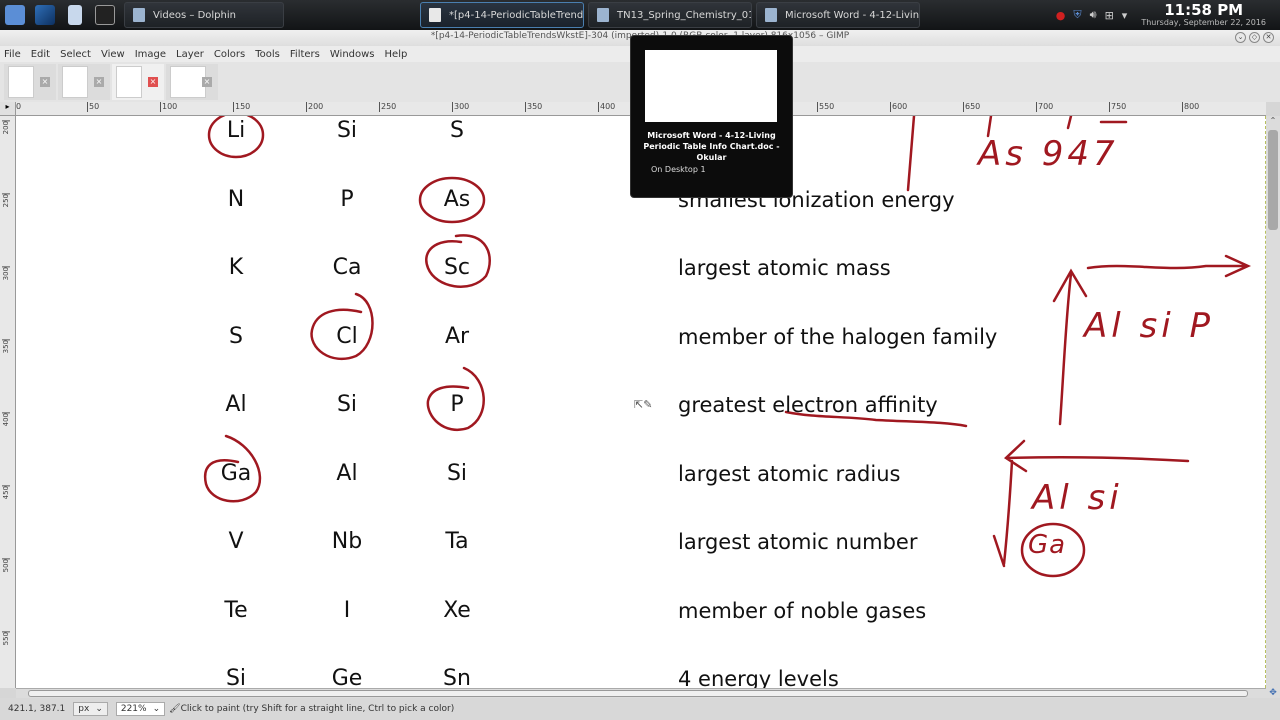 This screenshot has height=720, width=1280. I want to click on image-tab-active: ×, so click(138, 82).